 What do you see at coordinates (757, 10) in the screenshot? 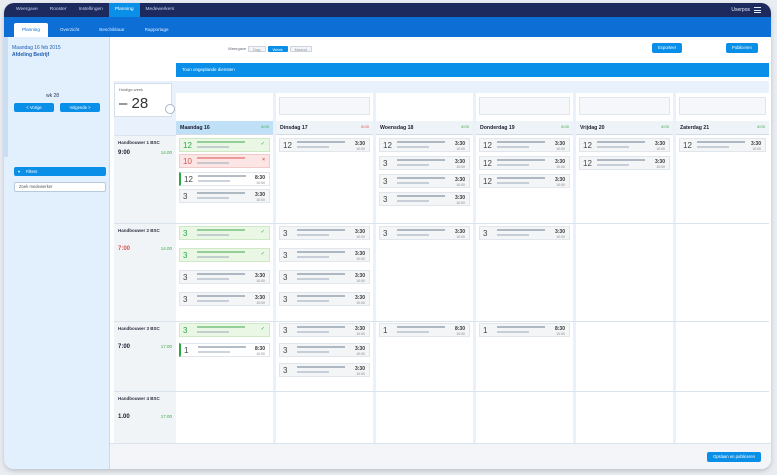
I see `menu-icon` at bounding box center [757, 10].